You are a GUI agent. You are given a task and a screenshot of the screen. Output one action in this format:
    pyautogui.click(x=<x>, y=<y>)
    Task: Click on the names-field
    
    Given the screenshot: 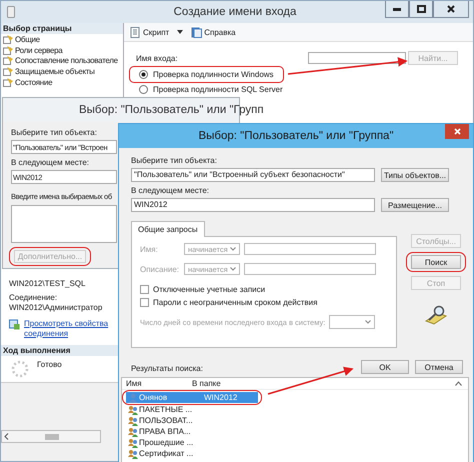 What is the action you would take?
    pyautogui.click(x=64, y=224)
    